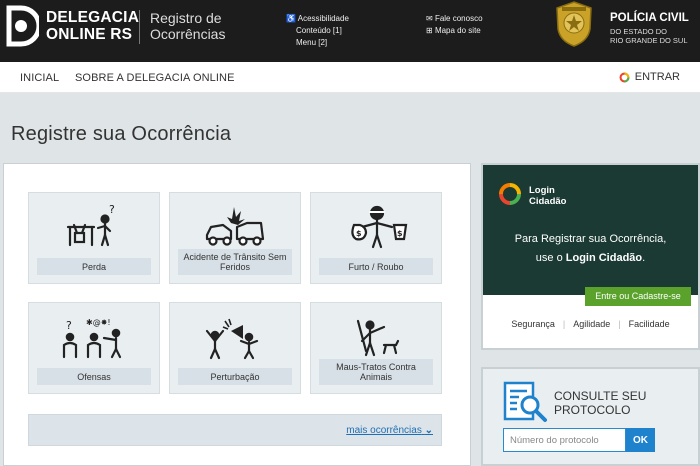 The width and height of the screenshot is (700, 466). Describe the element at coordinates (92, 26) in the screenshot. I see `brand-name: DELEGACIA ONLINE RS` at that location.